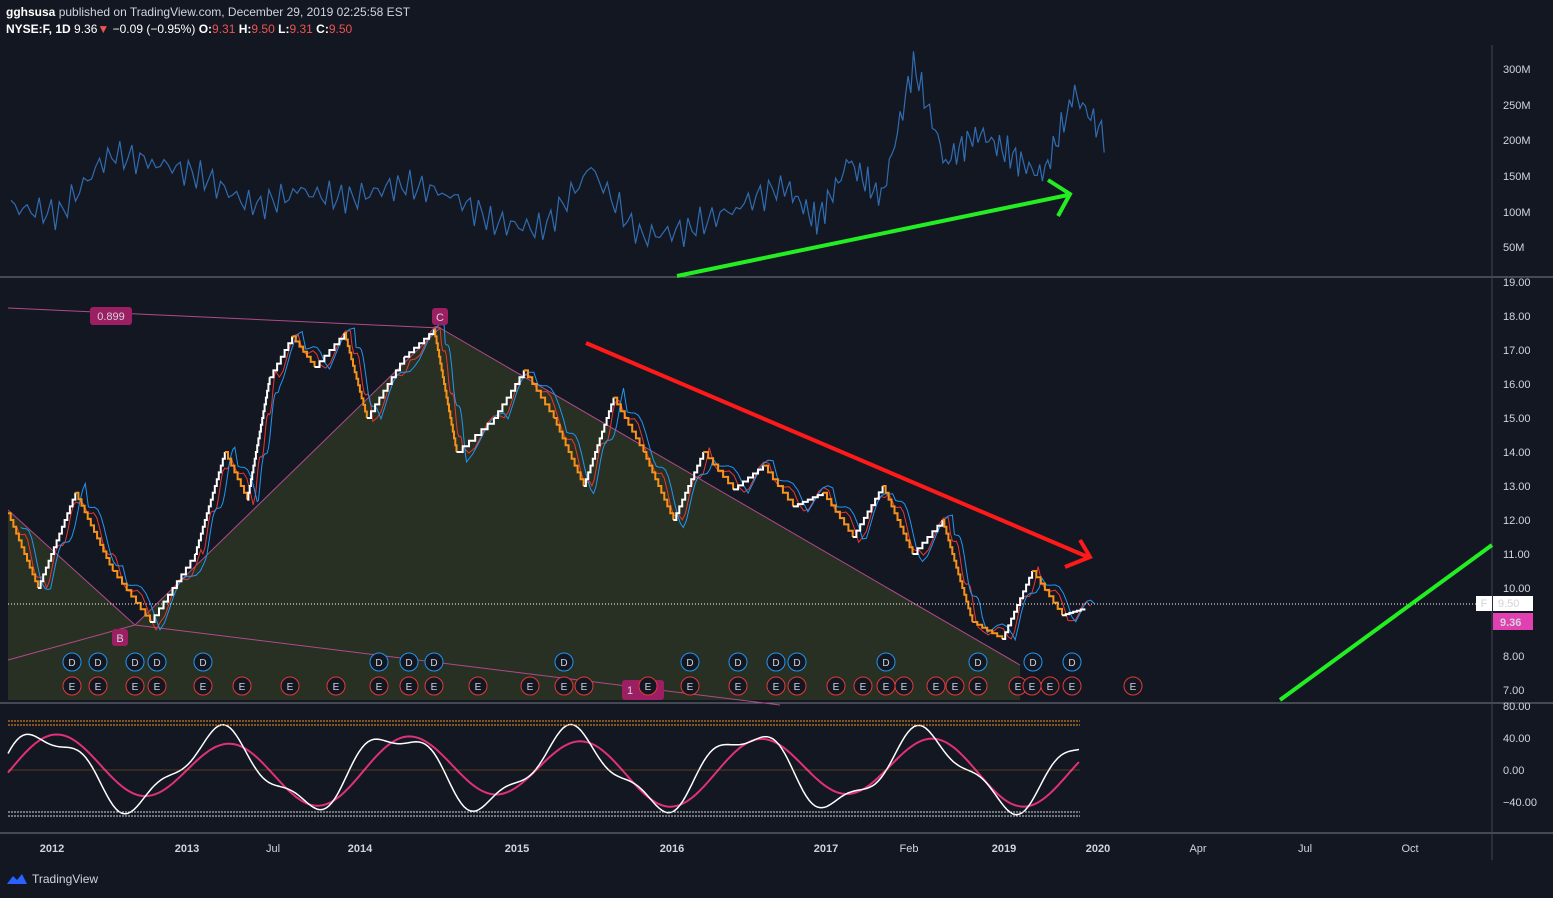 This screenshot has width=1553, height=898. I want to click on symbol-price-tag: F 9.50, so click(1504, 603).